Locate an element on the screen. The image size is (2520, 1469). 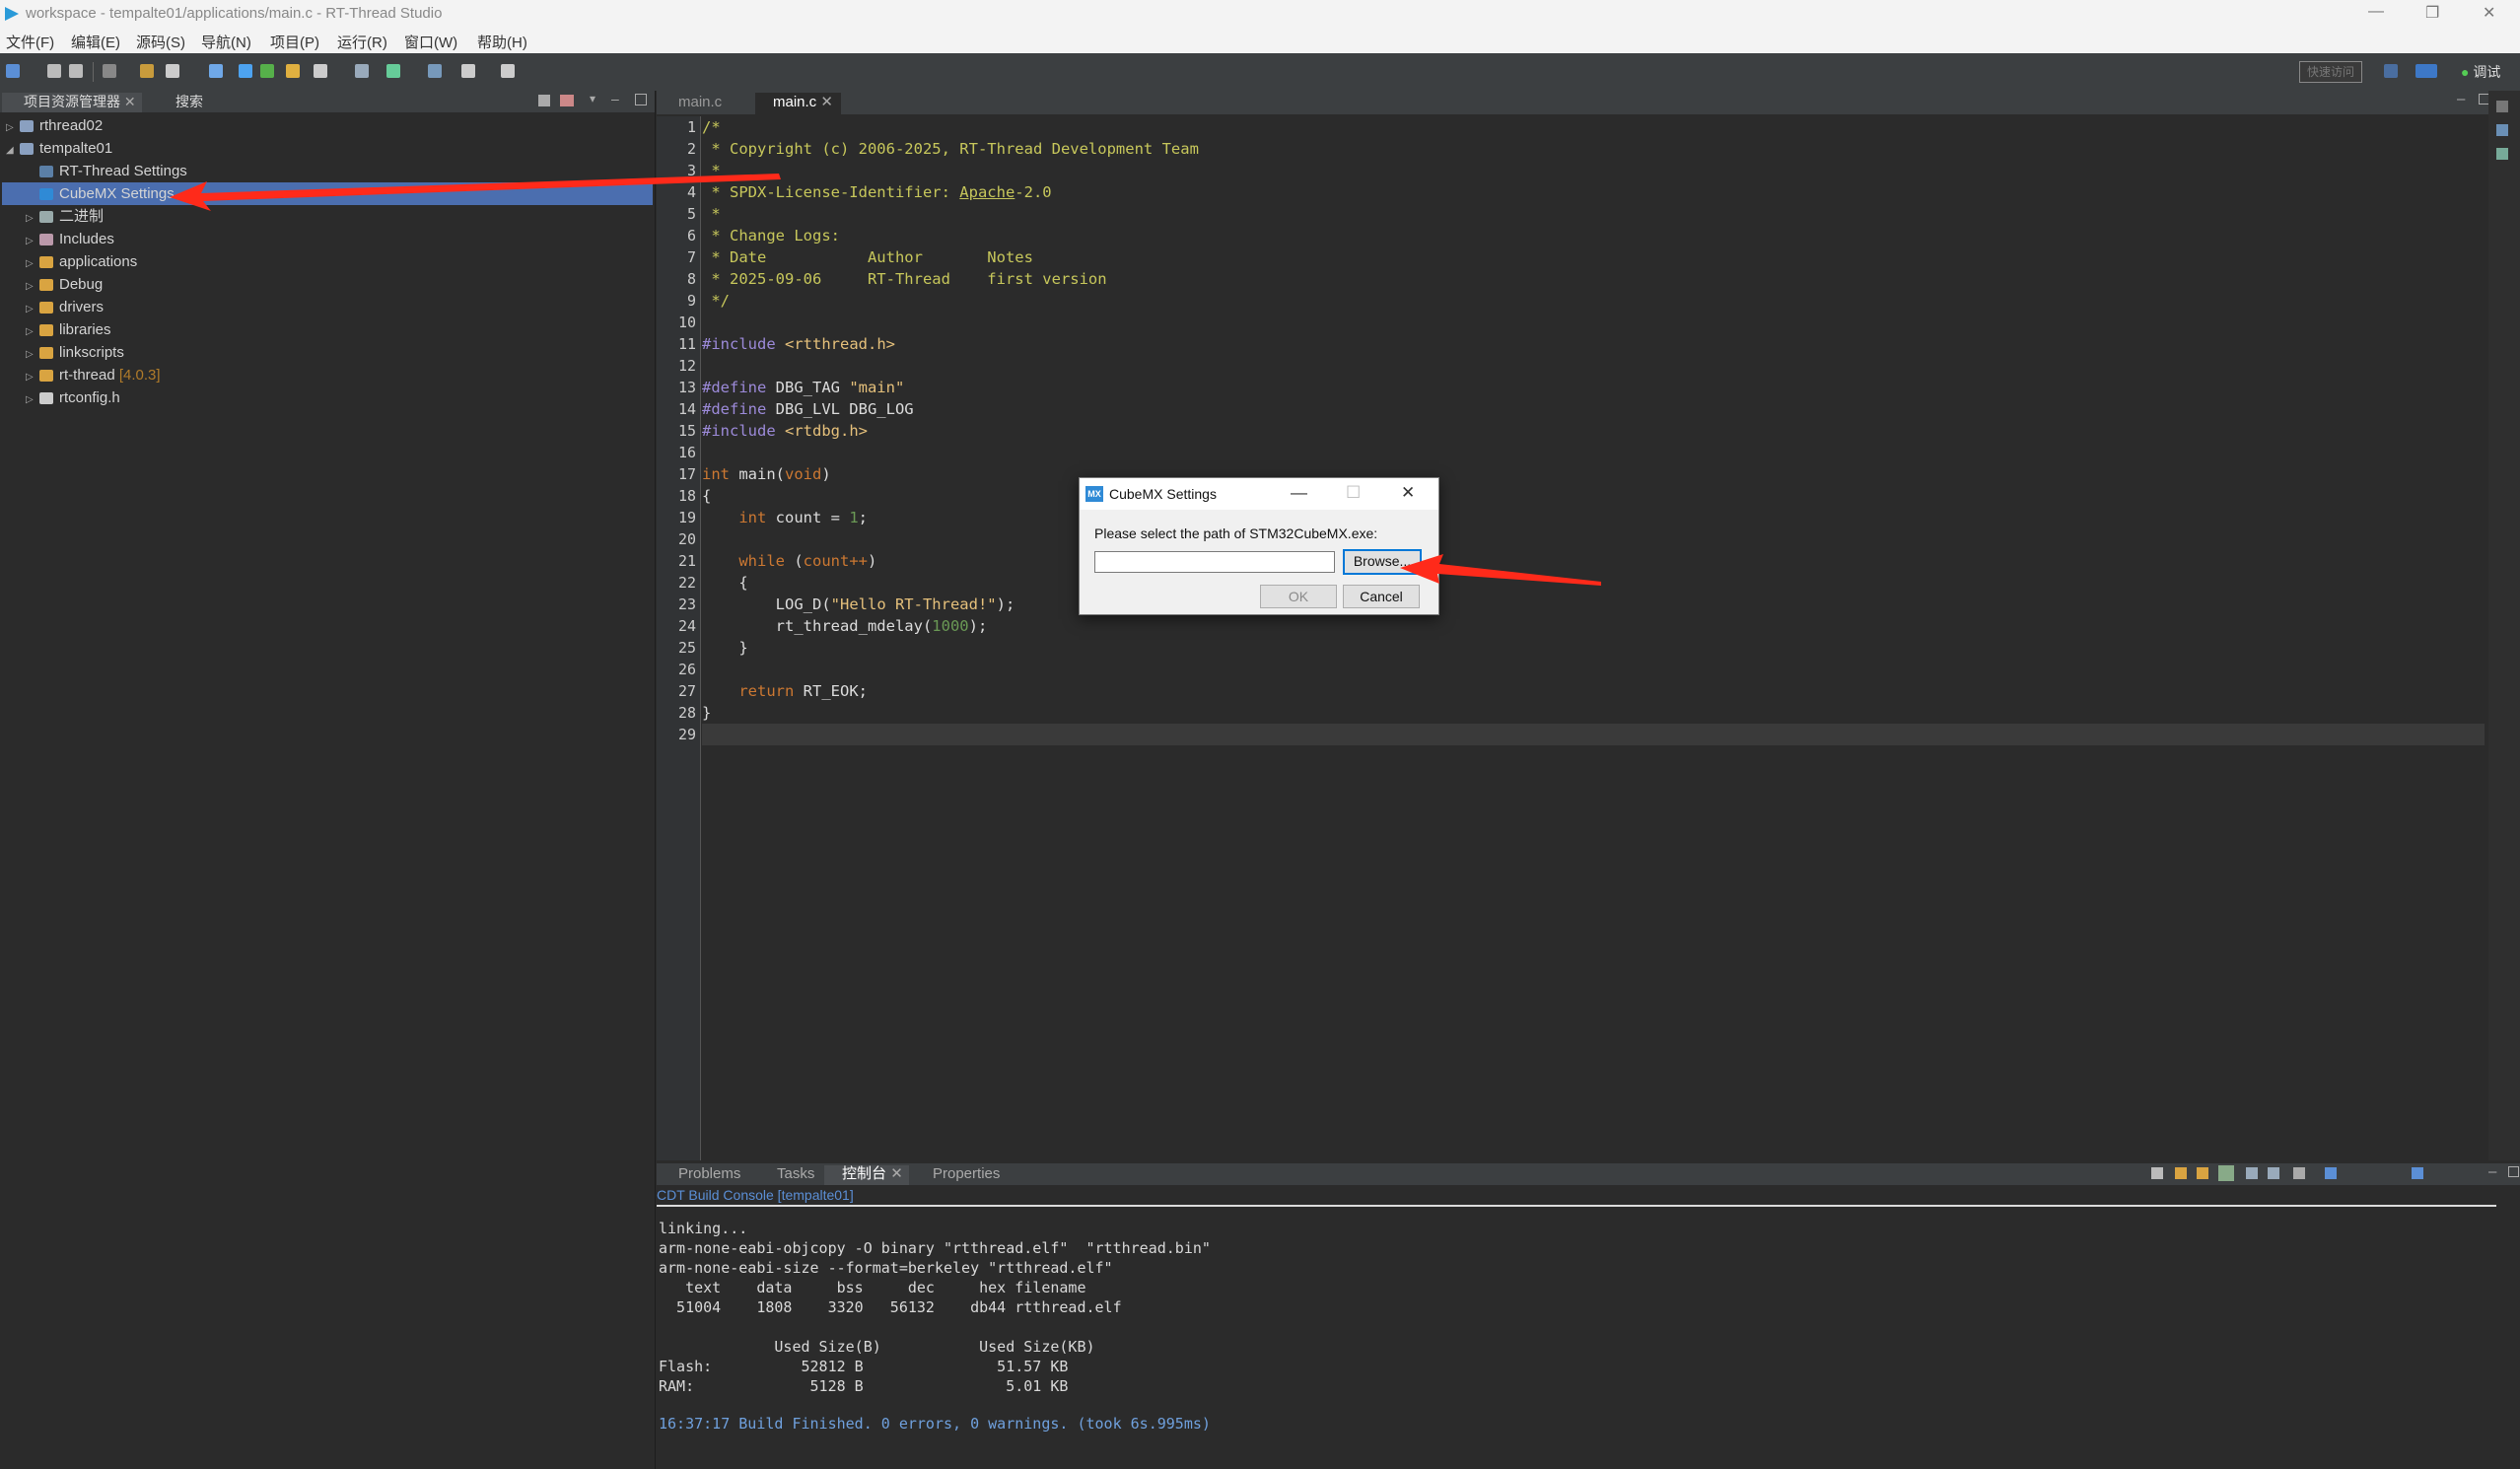
tree-item-includes: ▷ Includes is located at coordinates (336, 239).